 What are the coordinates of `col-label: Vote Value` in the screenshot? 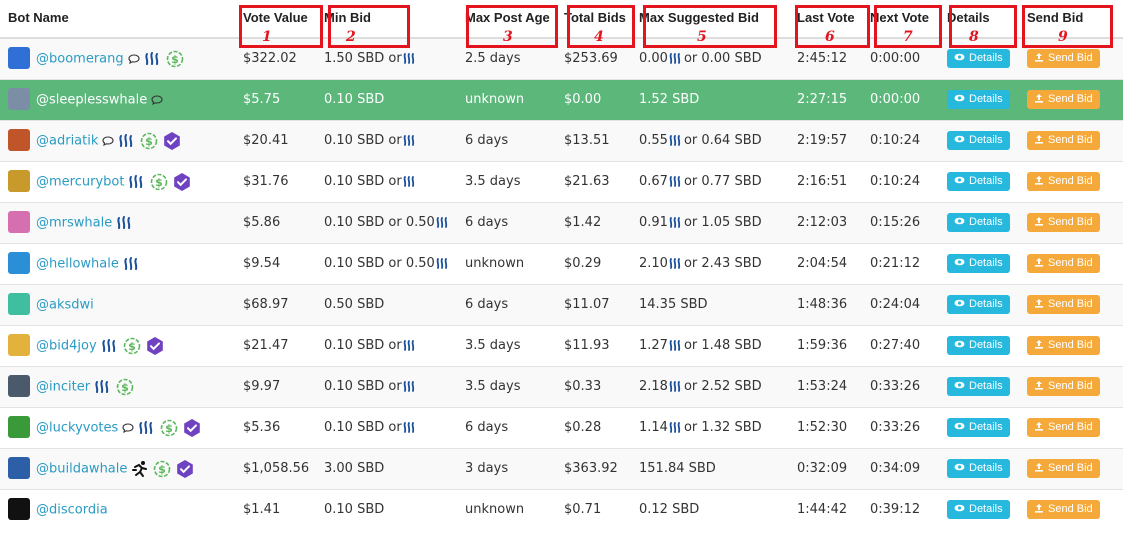 It's located at (275, 17).